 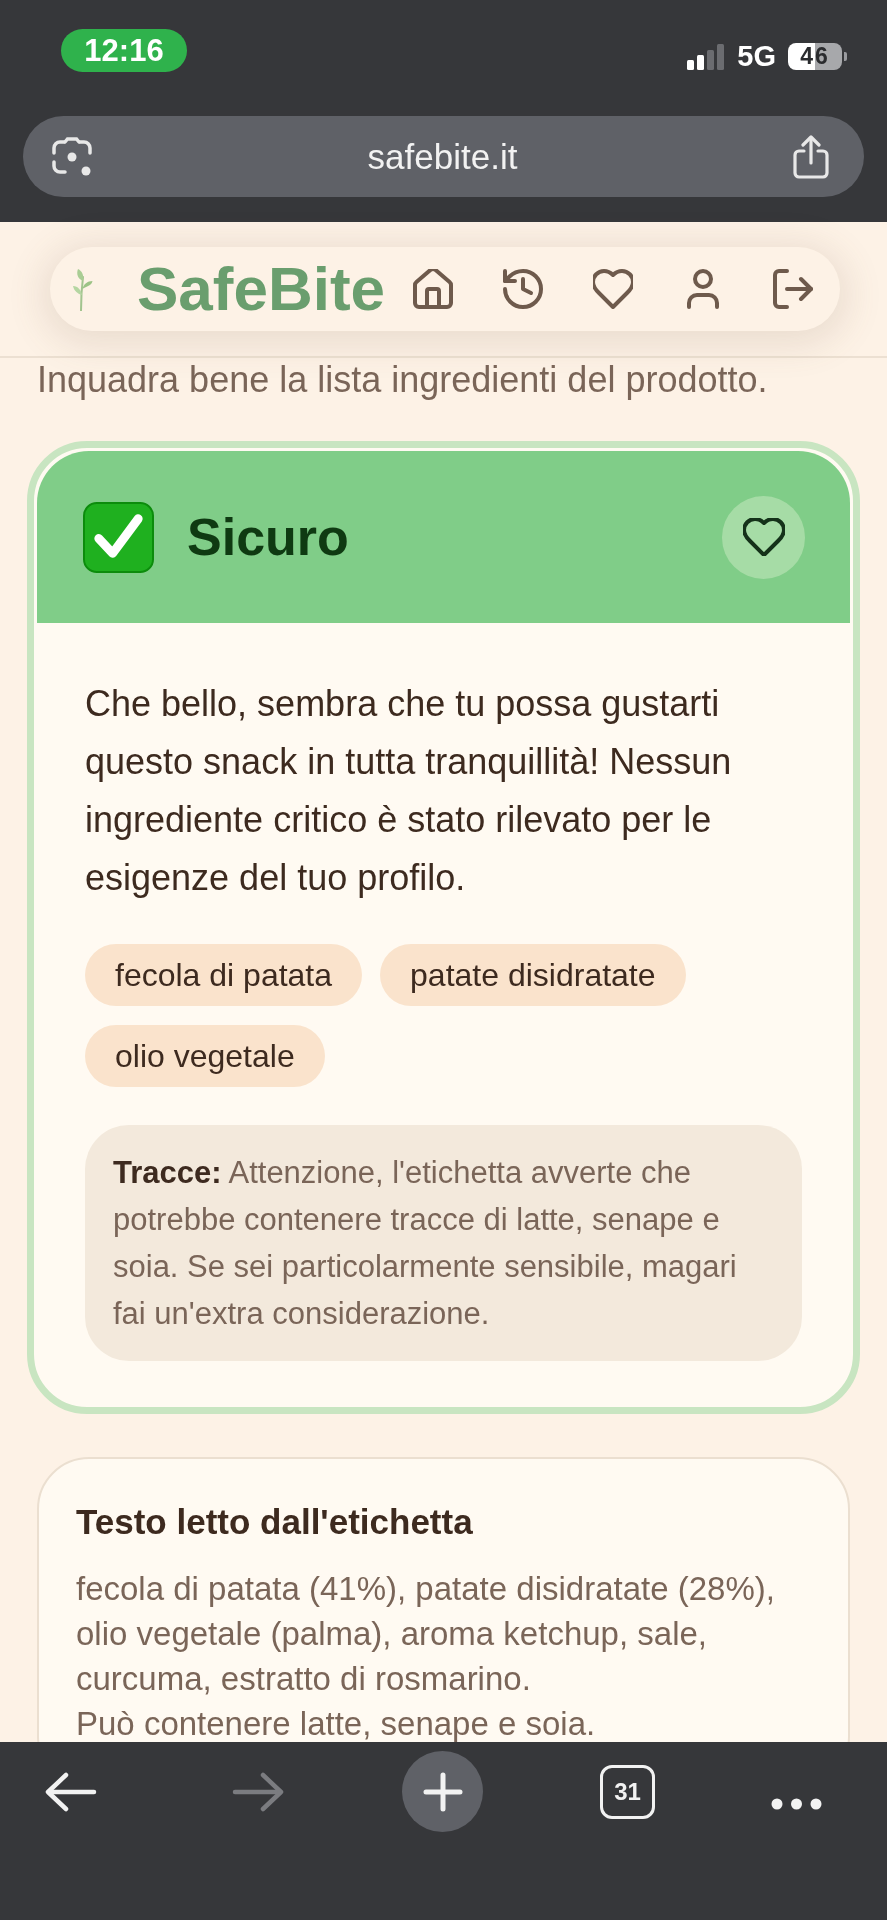 I want to click on ingredient-tag: fecola di patata, so click(x=224, y=975).